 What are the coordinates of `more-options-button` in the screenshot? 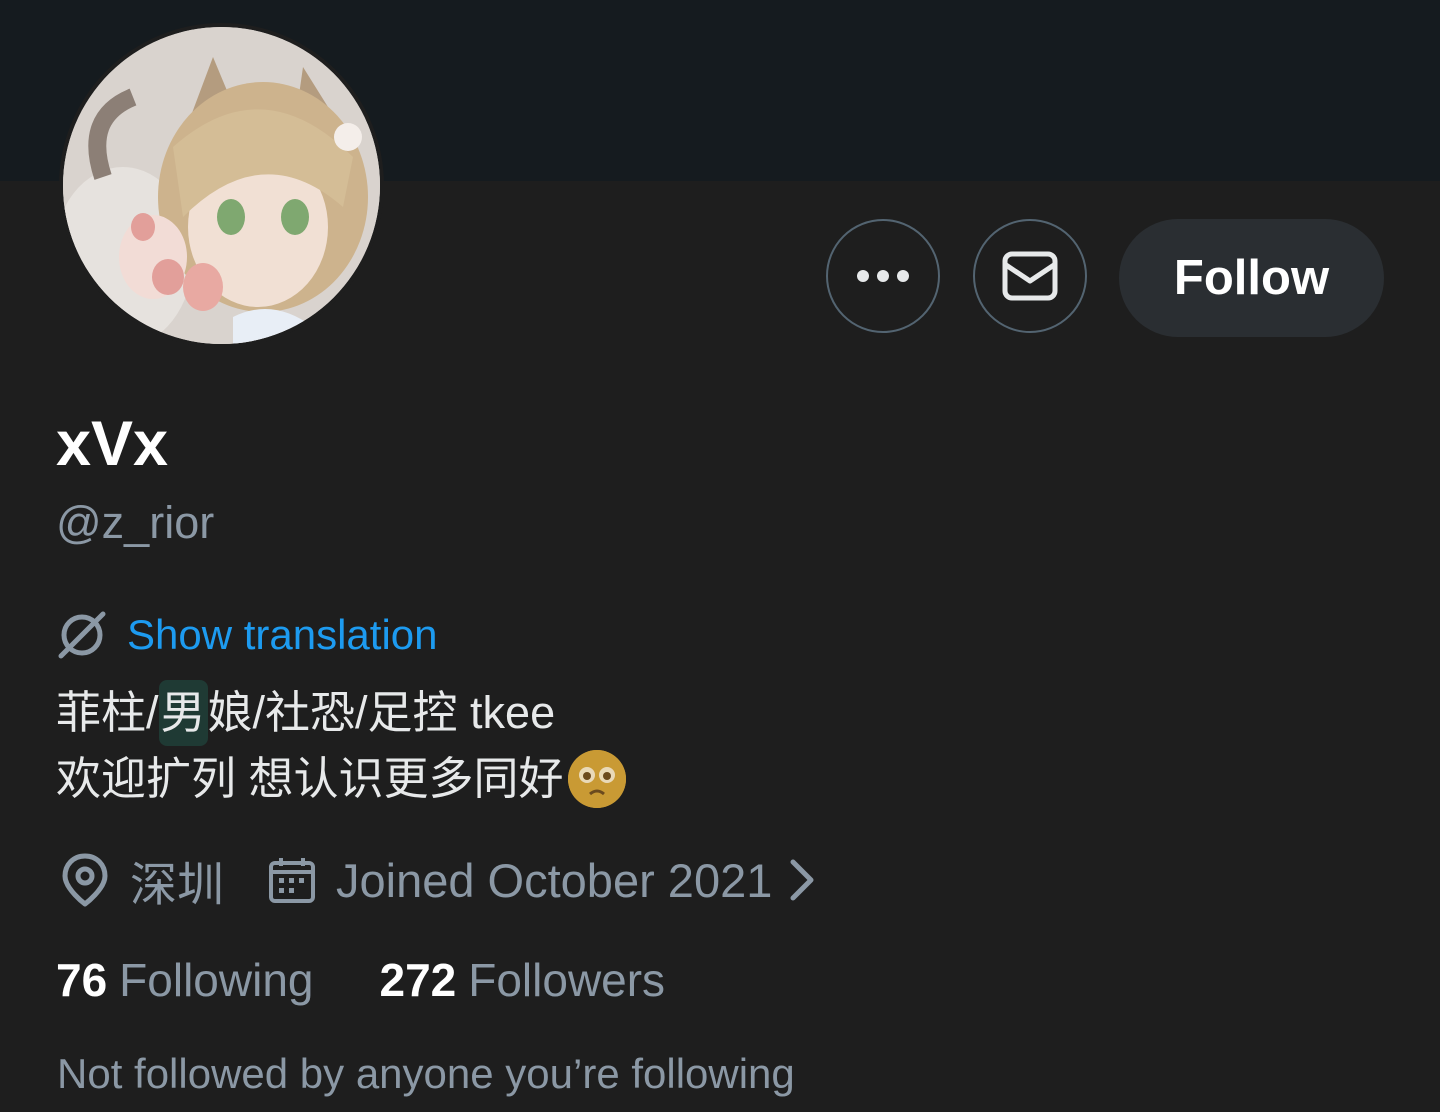 It's located at (883, 276).